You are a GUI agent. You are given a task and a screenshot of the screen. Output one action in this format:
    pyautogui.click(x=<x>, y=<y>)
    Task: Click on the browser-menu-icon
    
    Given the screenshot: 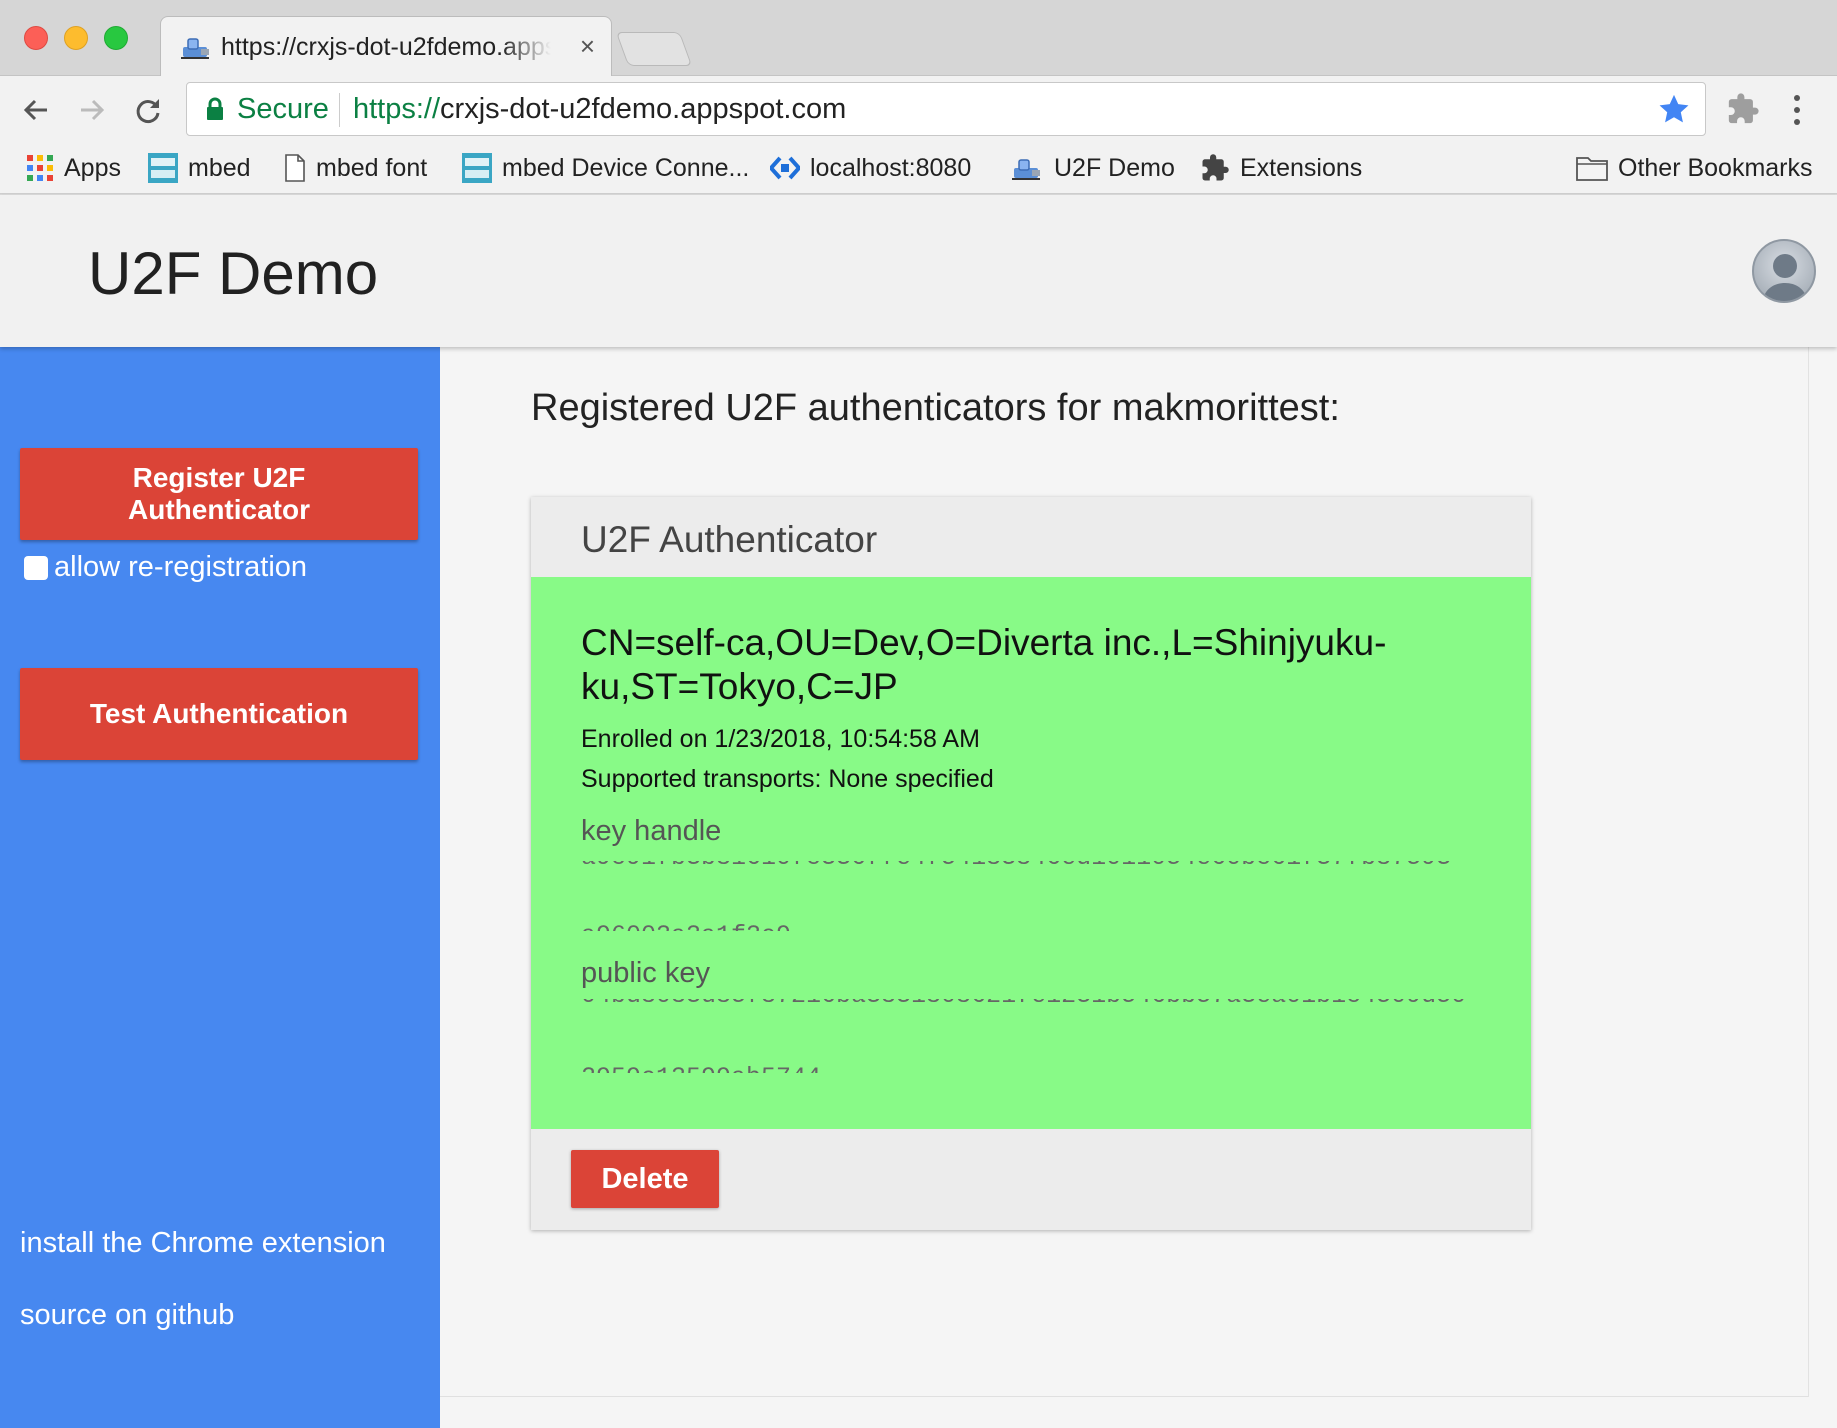 What is the action you would take?
    pyautogui.click(x=1797, y=110)
    